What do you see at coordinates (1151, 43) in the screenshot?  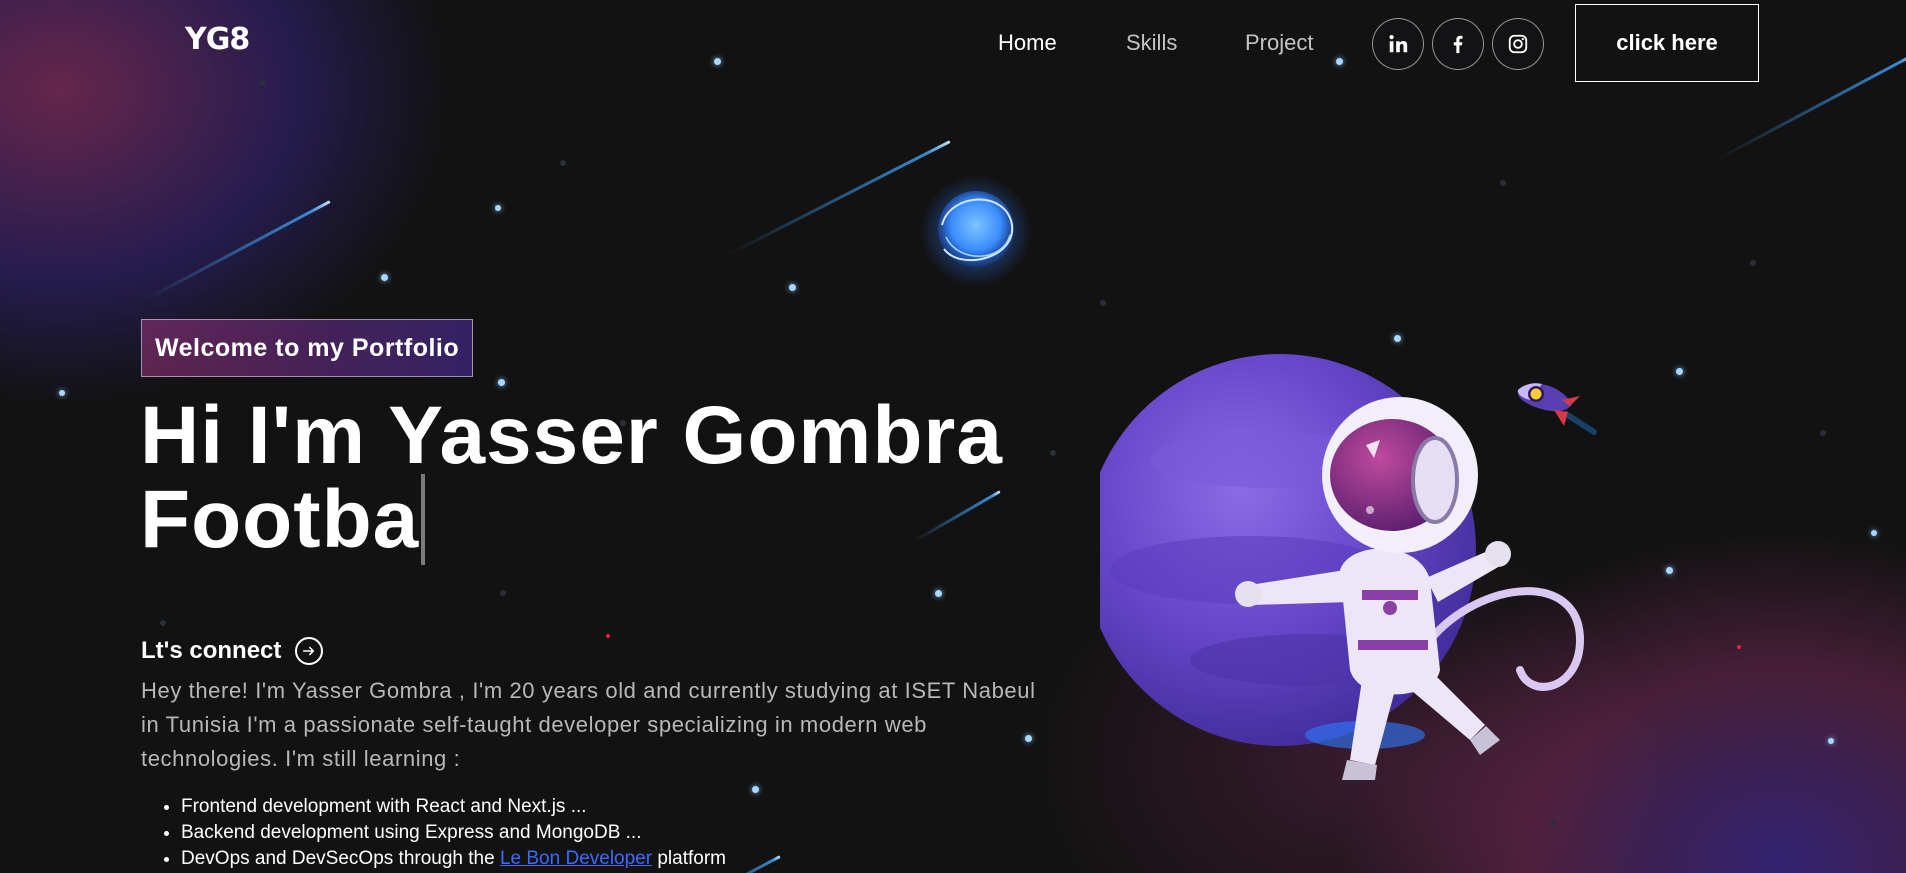 I see `nav-link-skills: Skills` at bounding box center [1151, 43].